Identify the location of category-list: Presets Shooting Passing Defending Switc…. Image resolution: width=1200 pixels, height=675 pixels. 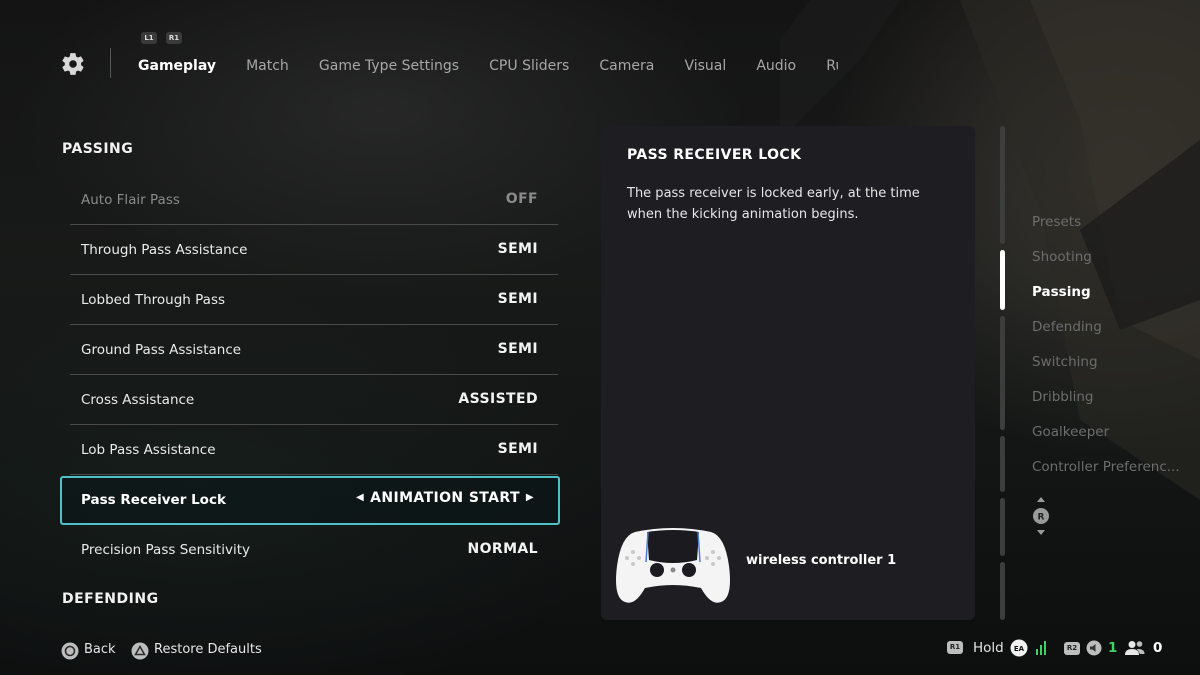
(1107, 354).